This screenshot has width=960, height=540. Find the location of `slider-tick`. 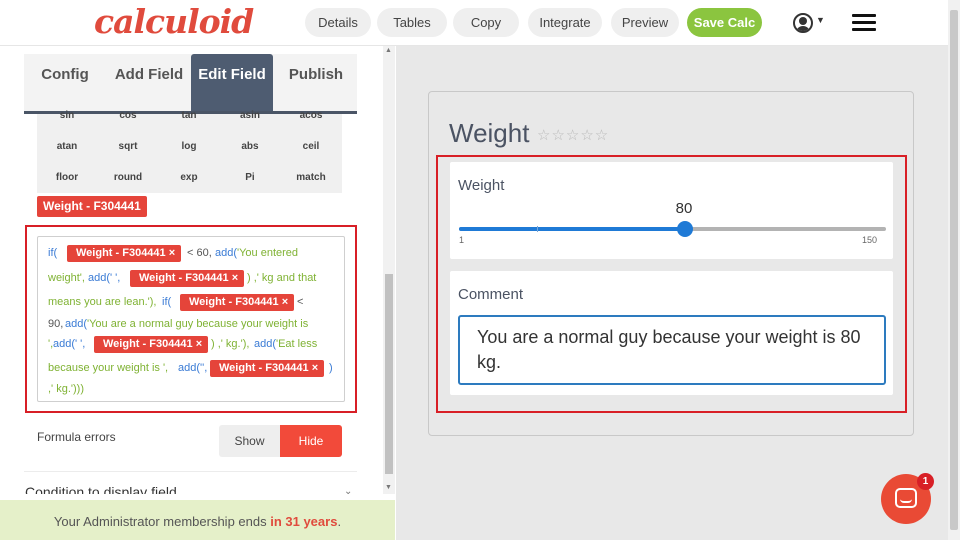

slider-tick is located at coordinates (537, 229).